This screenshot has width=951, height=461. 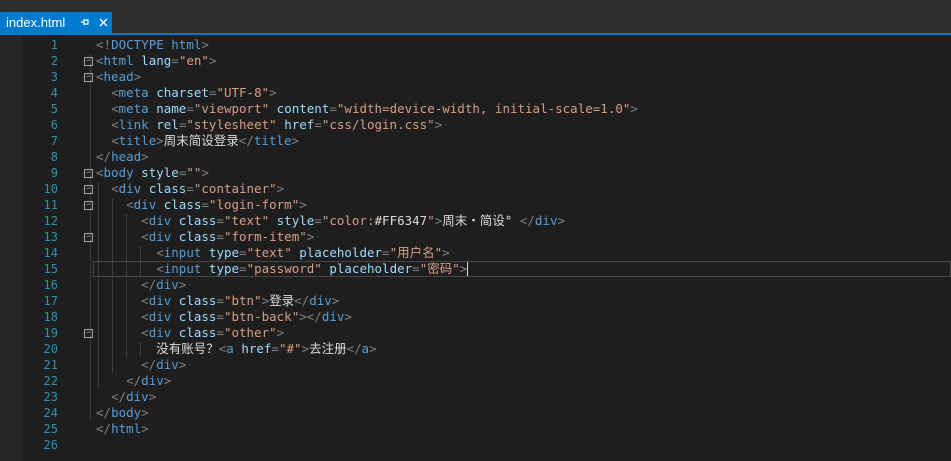 What do you see at coordinates (56, 22) in the screenshot?
I see `tab-index-html: index.html` at bounding box center [56, 22].